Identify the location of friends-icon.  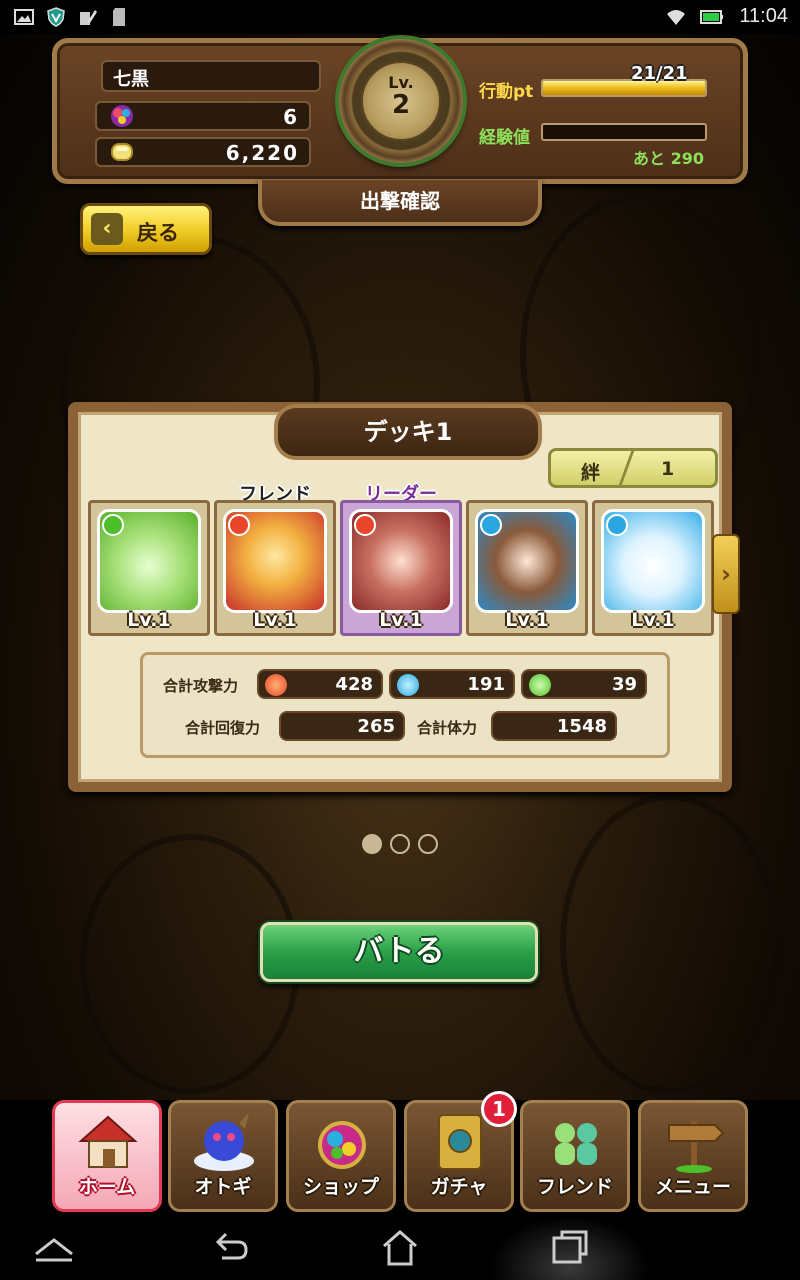
(576, 1144).